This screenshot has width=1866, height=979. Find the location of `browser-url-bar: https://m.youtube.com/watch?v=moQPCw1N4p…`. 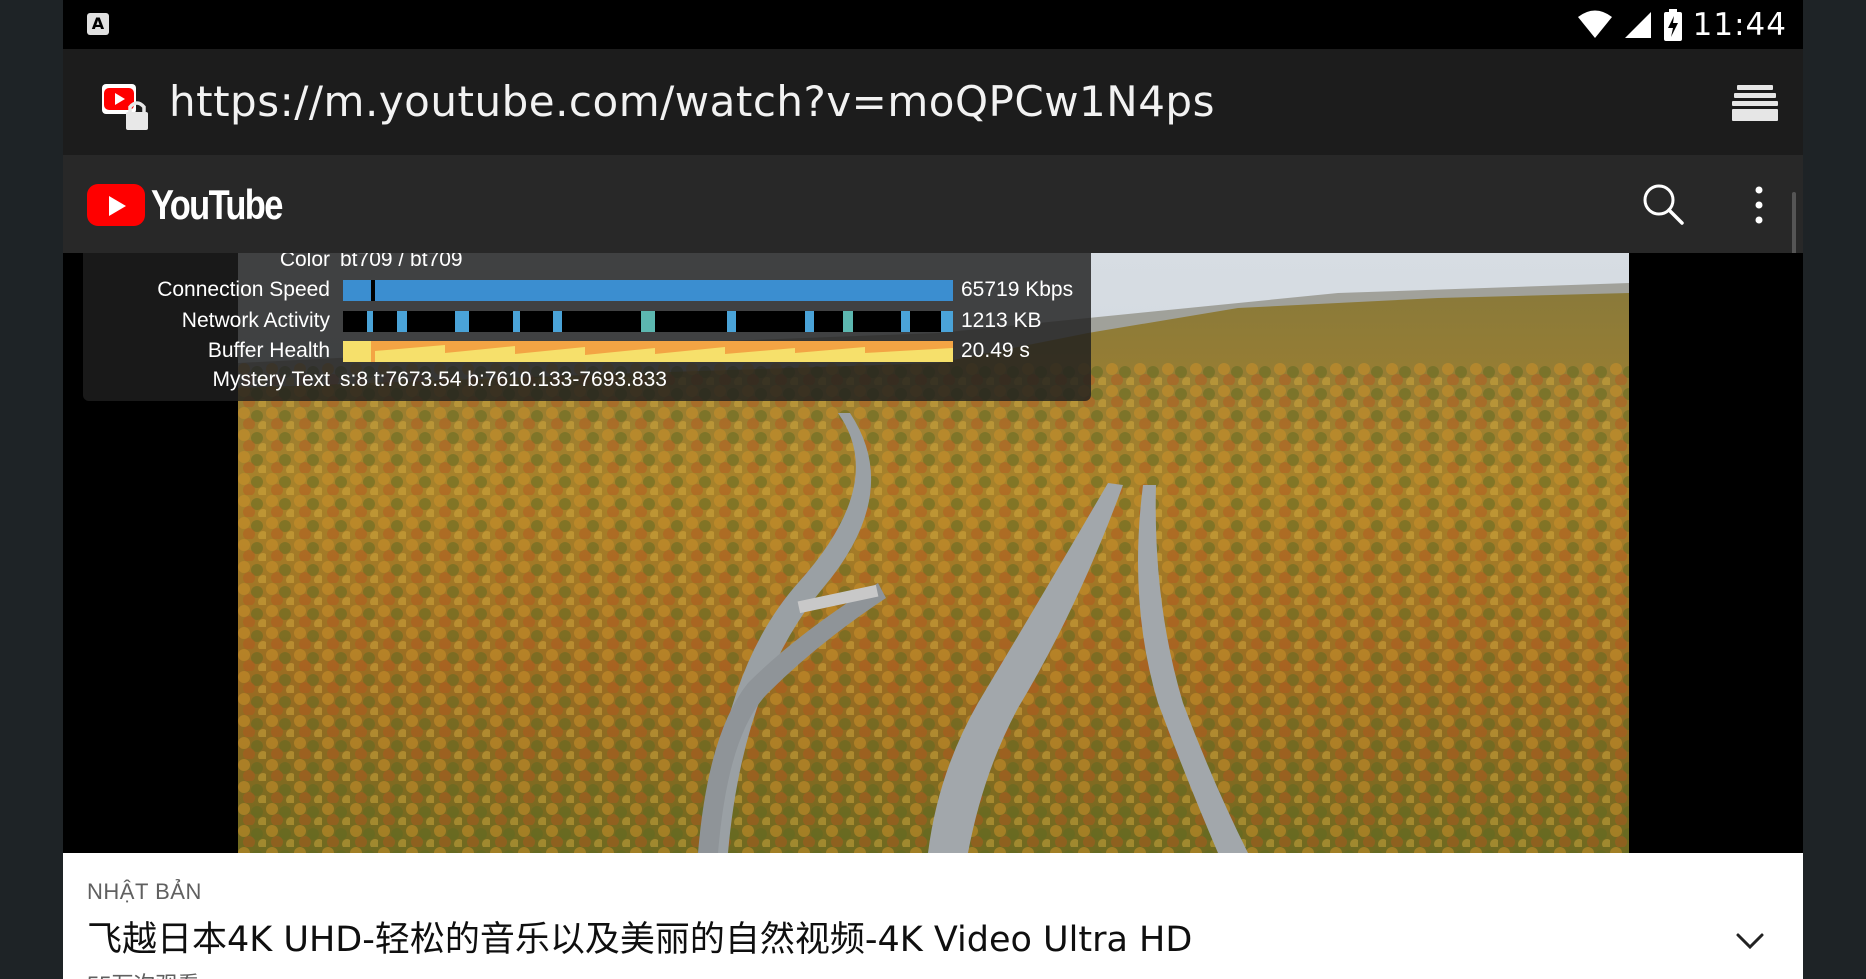

browser-url-bar: https://m.youtube.com/watch?v=moQPCw1N4p… is located at coordinates (933, 102).